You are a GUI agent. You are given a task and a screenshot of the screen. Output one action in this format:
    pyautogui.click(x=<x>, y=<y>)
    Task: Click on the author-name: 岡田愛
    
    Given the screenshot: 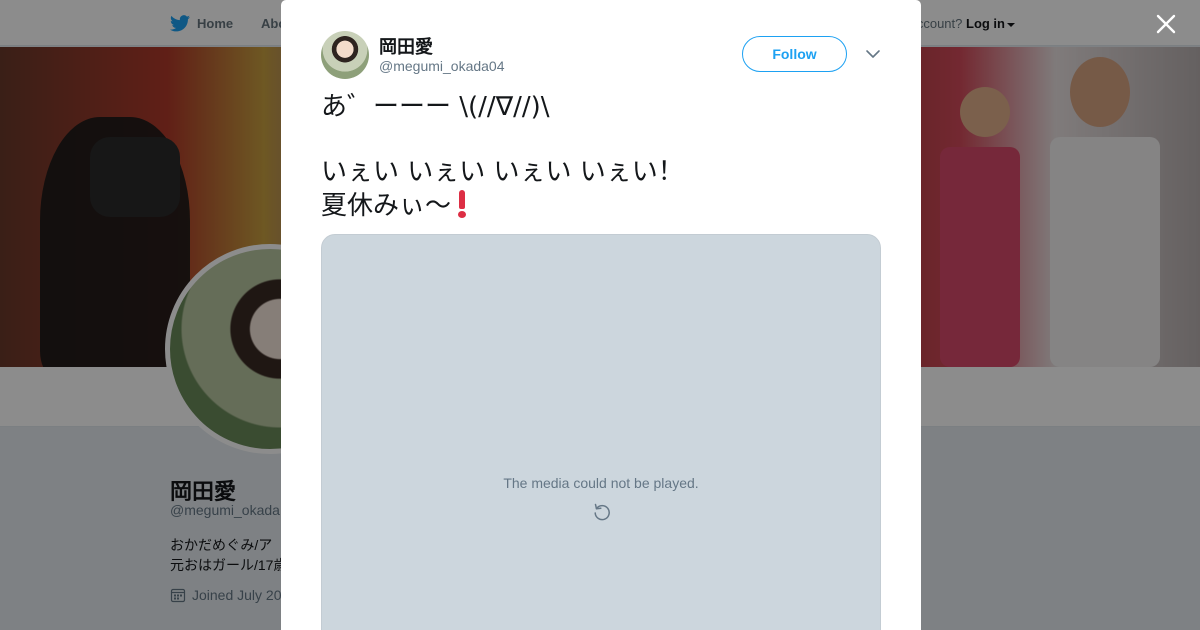 What is the action you would take?
    pyautogui.click(x=406, y=46)
    